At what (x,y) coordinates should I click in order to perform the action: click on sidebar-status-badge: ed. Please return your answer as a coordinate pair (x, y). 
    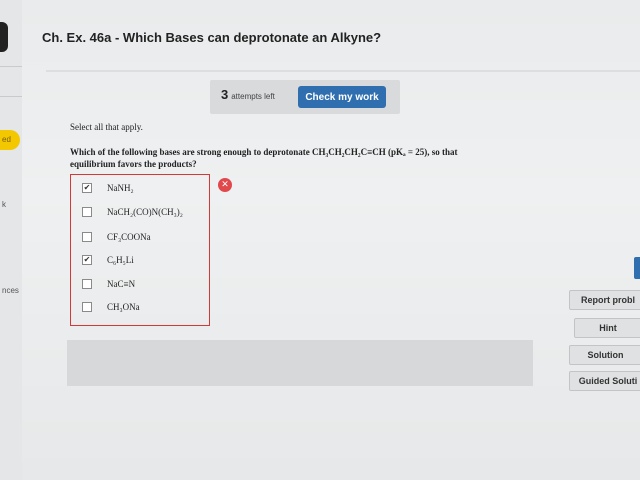
    Looking at the image, I should click on (10, 140).